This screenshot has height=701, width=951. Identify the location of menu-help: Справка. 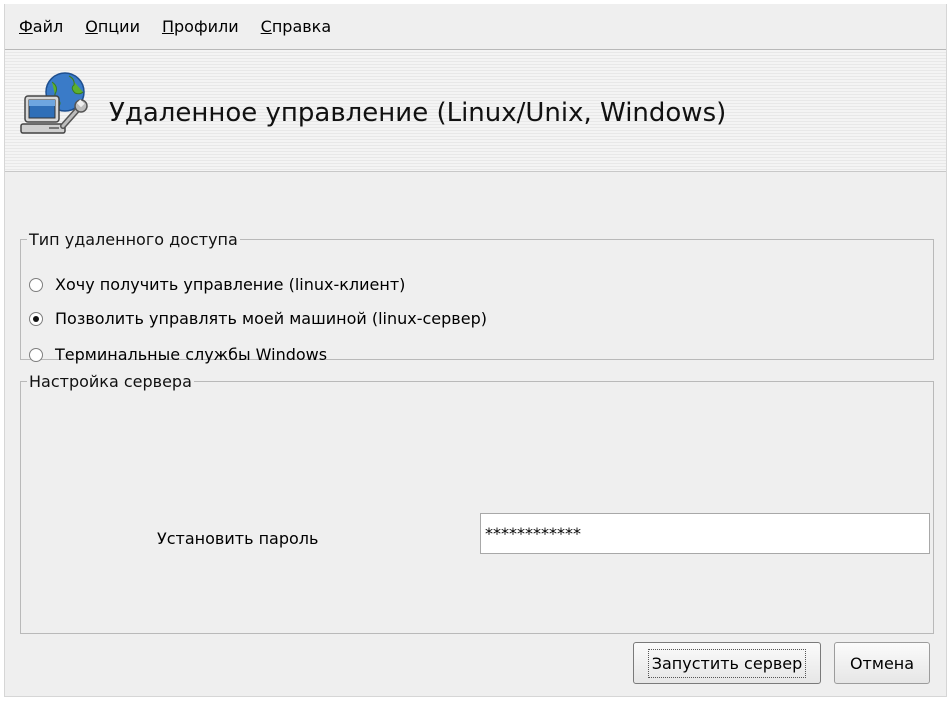
(296, 26).